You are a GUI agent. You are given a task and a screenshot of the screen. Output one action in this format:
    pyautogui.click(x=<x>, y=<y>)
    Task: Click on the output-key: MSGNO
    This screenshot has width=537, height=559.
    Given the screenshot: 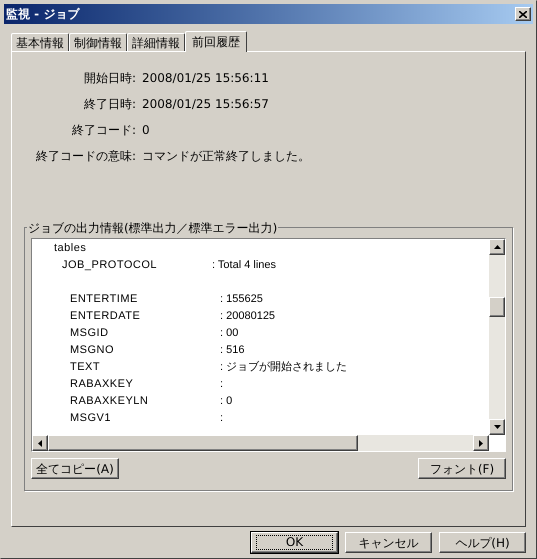 What is the action you would take?
    pyautogui.click(x=145, y=350)
    